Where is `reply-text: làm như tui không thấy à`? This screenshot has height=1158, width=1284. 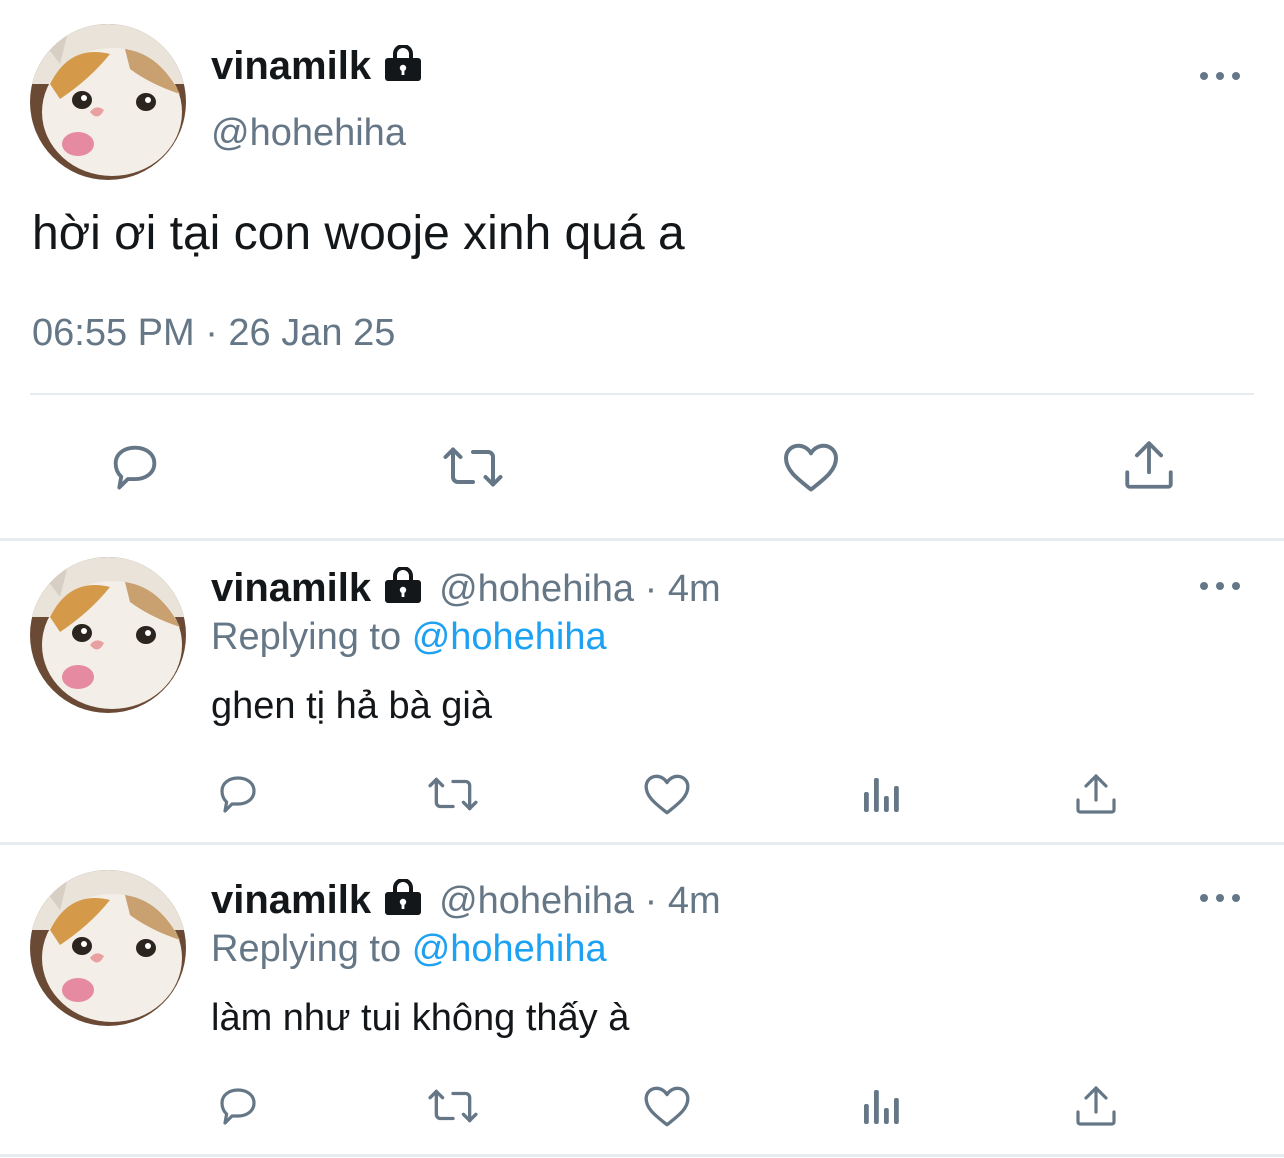 reply-text: làm như tui không thấy à is located at coordinates (420, 1018).